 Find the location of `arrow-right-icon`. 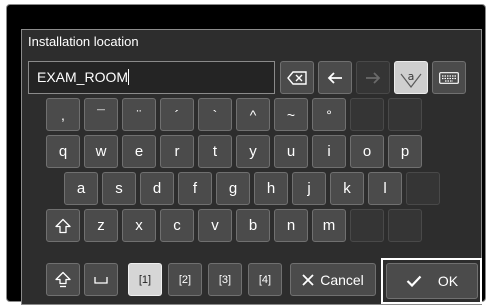

arrow-right-icon is located at coordinates (373, 77).